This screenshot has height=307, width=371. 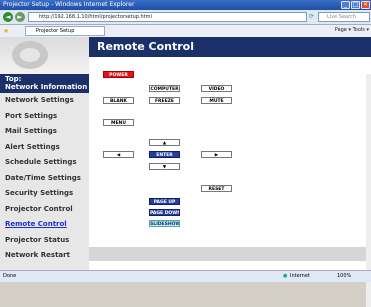 I want to click on slideshow-button: SLIDESHOW, so click(x=164, y=223).